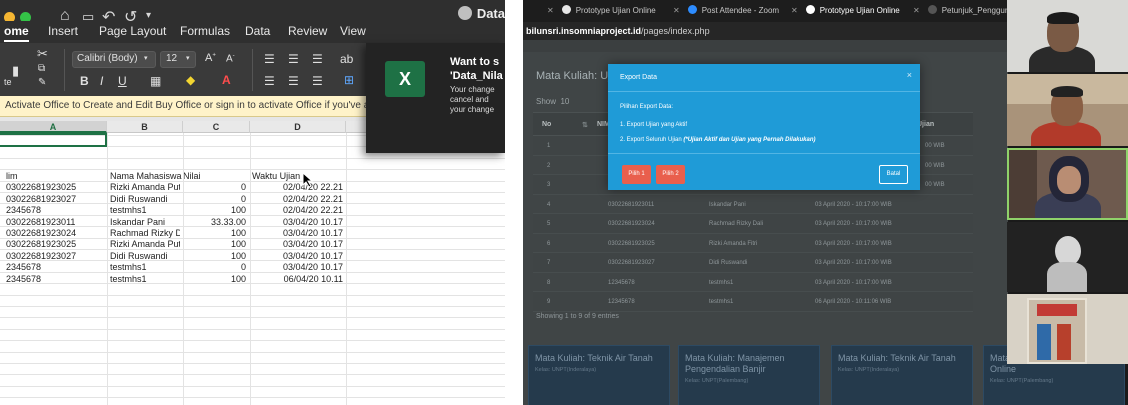 Image resolution: width=1128 pixels, height=405 pixels. I want to click on underline-icon: U, so click(122, 81).